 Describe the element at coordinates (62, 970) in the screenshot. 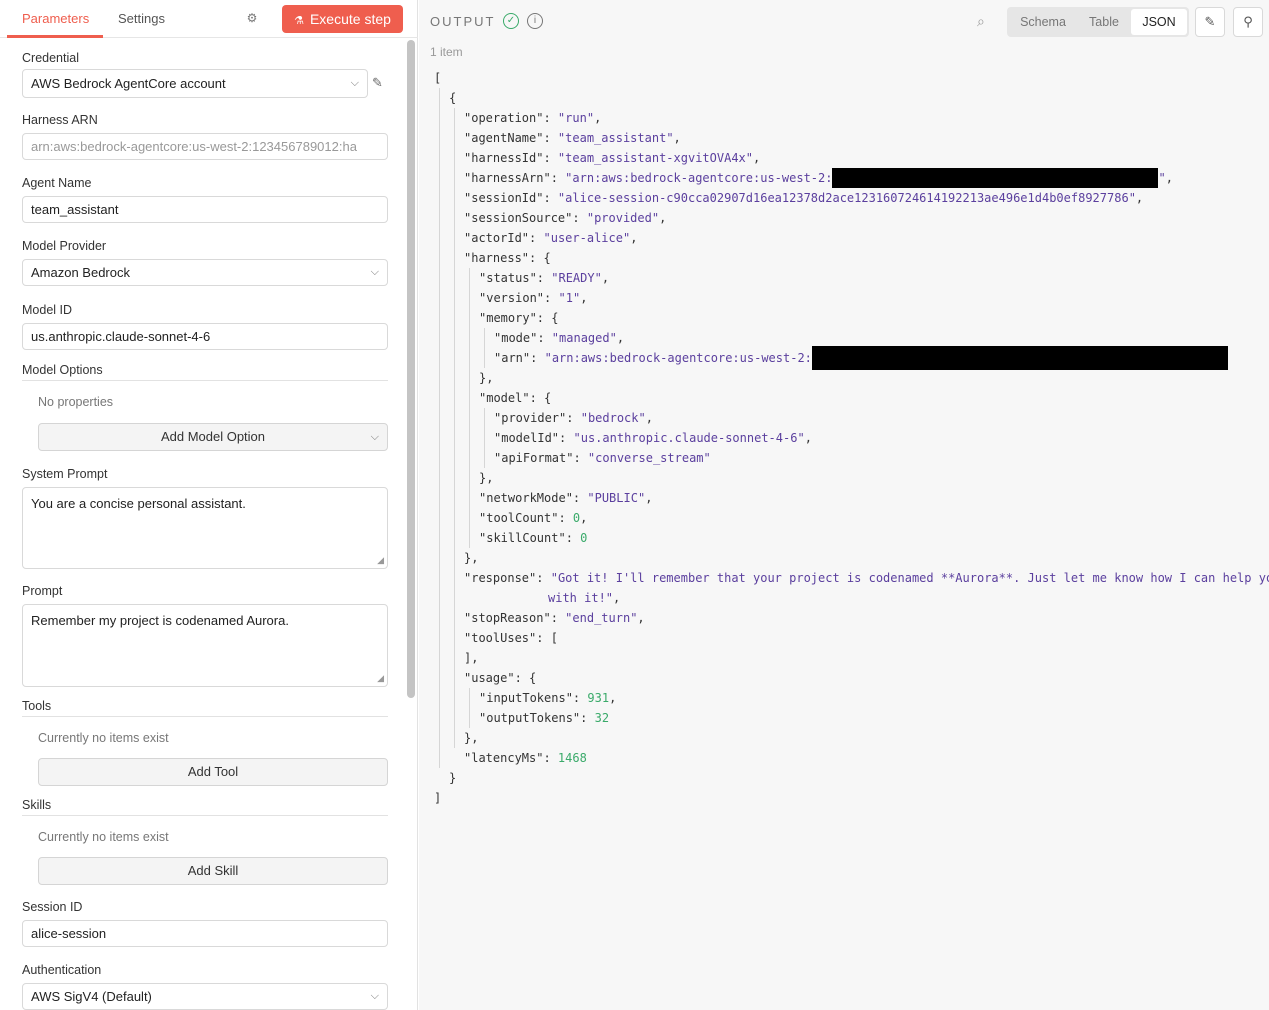

I see `authentication-label: Authentication` at that location.